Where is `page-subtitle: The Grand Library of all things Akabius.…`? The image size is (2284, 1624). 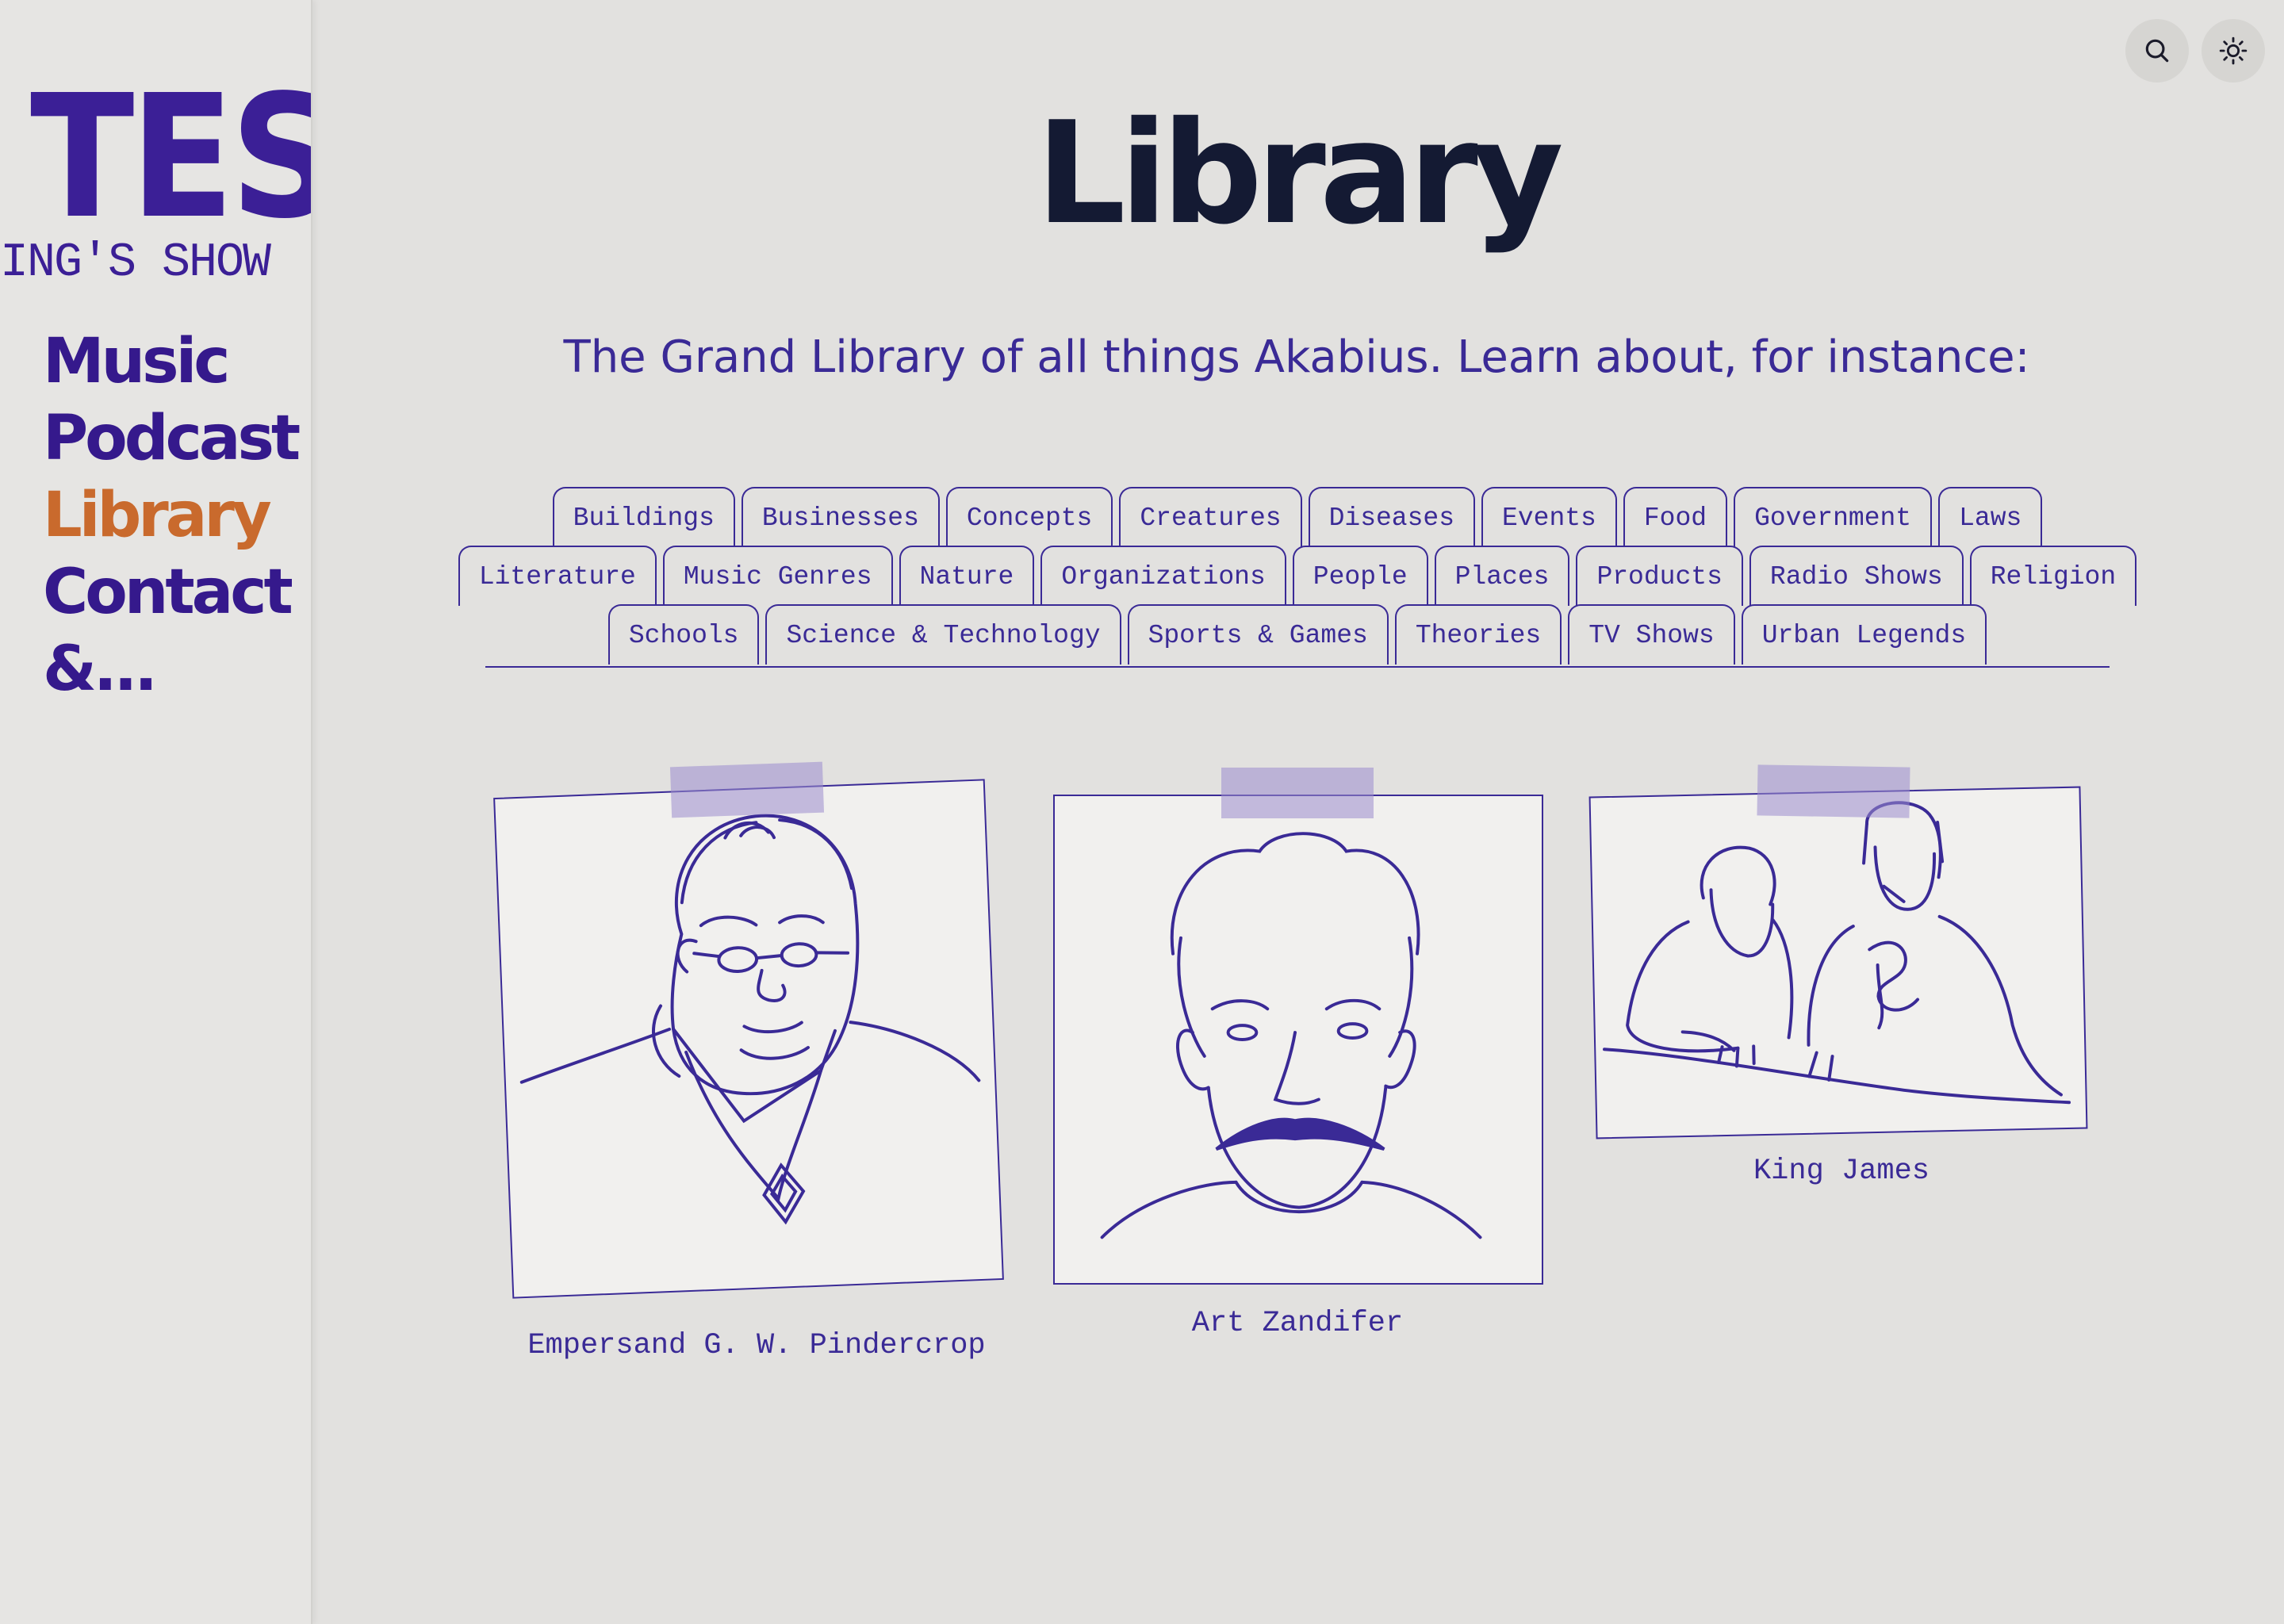
page-subtitle: The Grand Library of all things Akabius.… is located at coordinates (1296, 357).